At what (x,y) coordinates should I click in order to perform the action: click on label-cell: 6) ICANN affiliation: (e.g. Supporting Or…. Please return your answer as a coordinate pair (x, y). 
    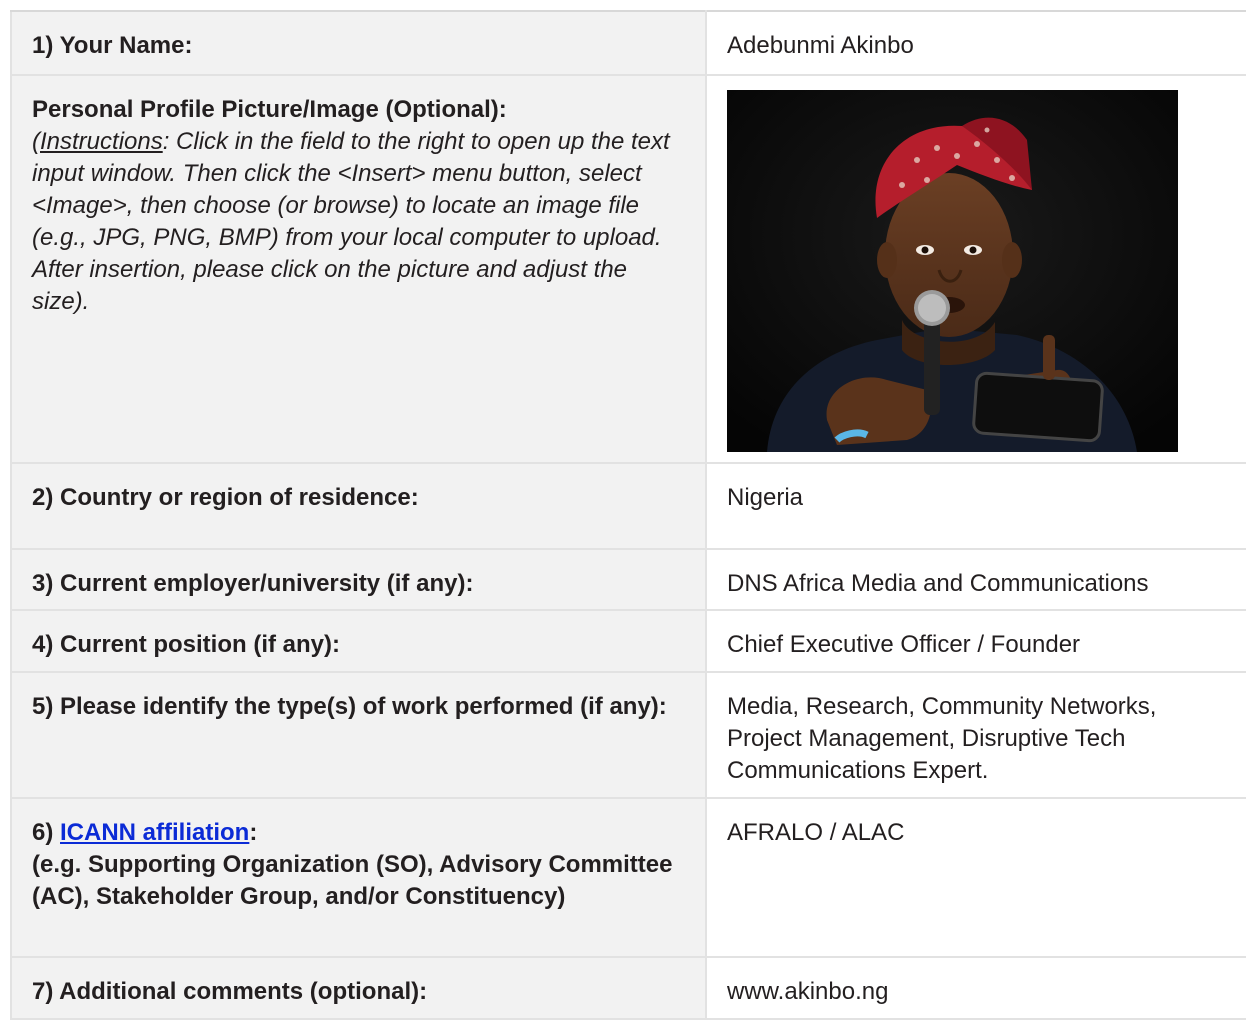
    Looking at the image, I should click on (358, 877).